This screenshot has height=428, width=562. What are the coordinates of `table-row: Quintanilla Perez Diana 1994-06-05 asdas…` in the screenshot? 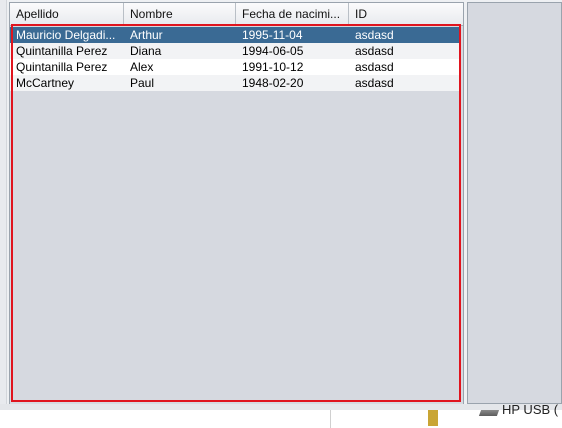 It's located at (235, 51).